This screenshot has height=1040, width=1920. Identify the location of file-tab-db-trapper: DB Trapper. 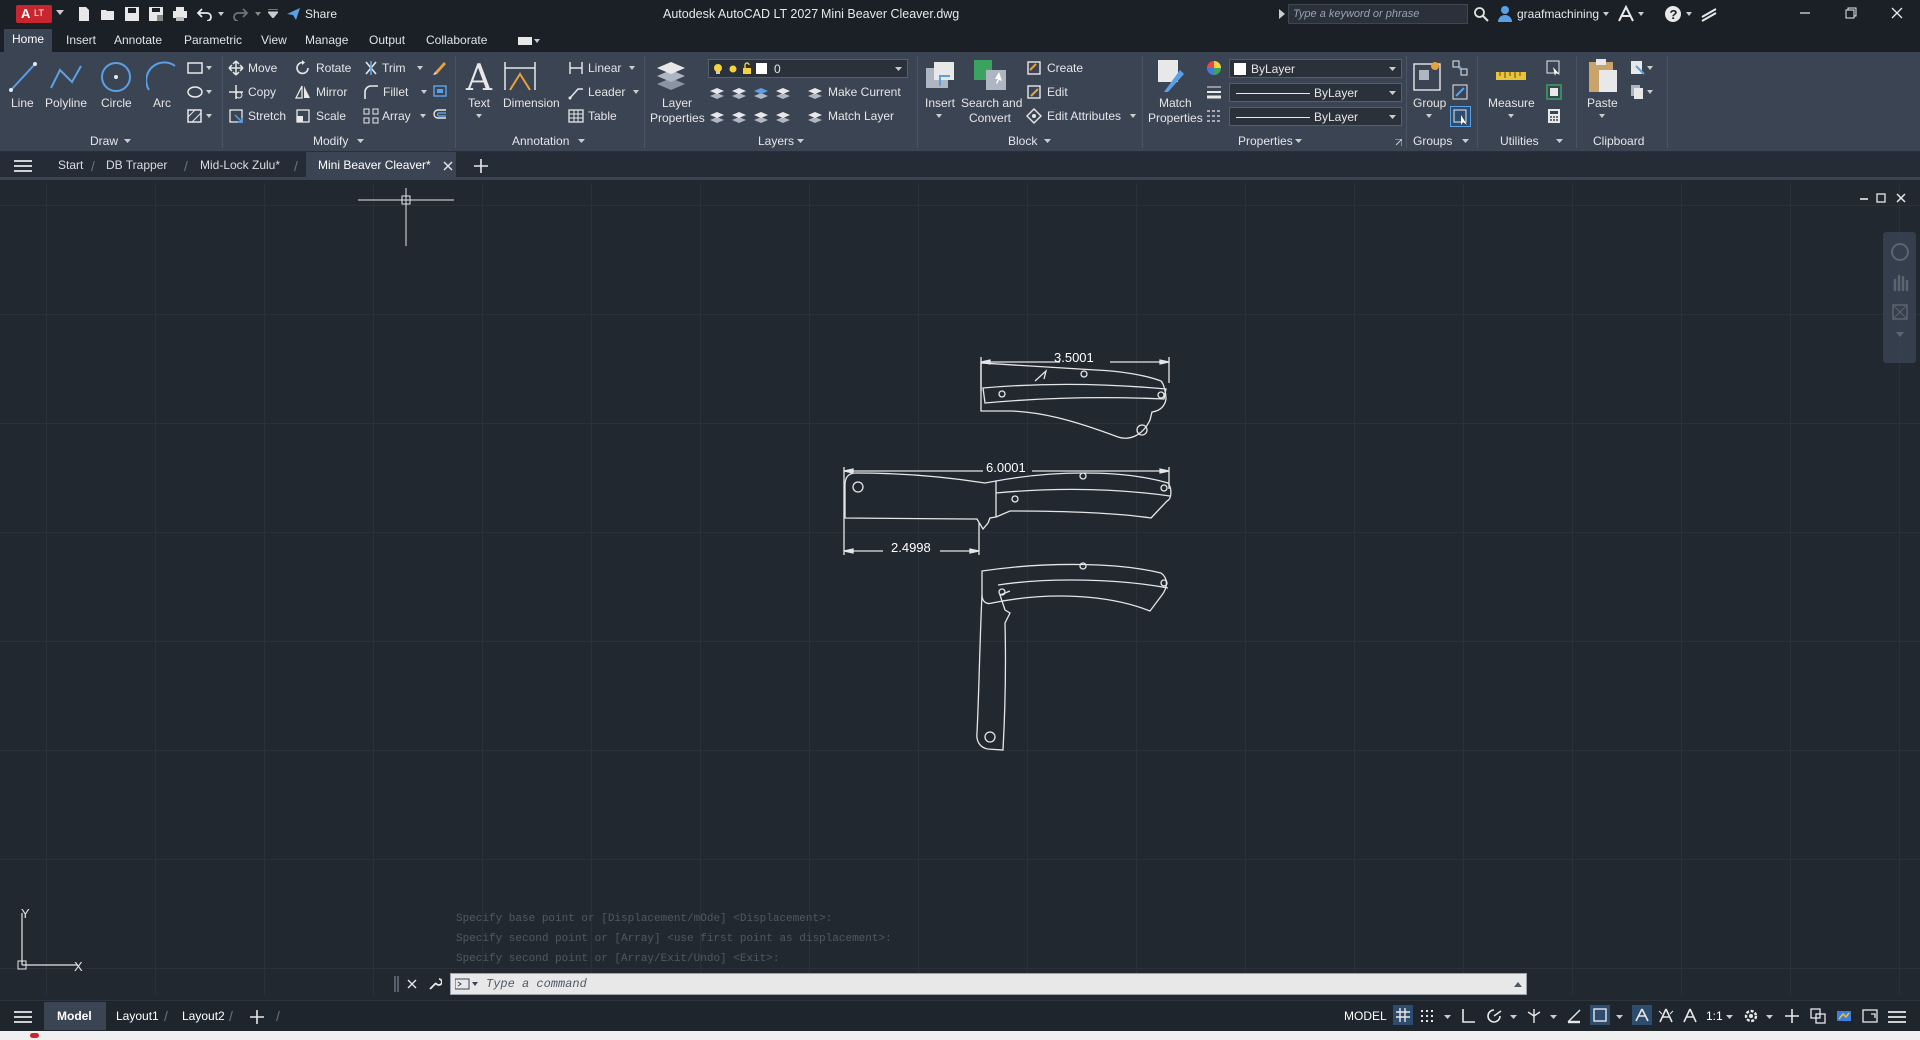
(136, 165).